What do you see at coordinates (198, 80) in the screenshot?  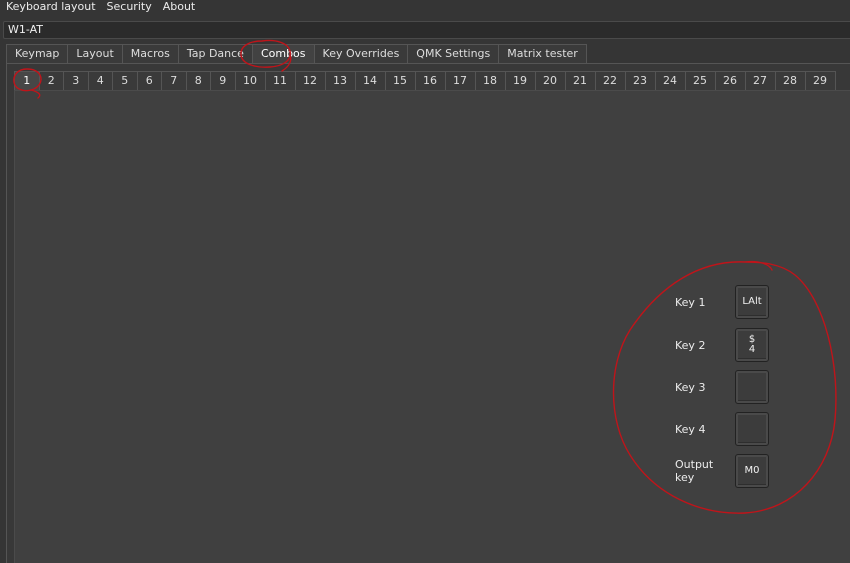 I see `combo-tab-8: 8` at bounding box center [198, 80].